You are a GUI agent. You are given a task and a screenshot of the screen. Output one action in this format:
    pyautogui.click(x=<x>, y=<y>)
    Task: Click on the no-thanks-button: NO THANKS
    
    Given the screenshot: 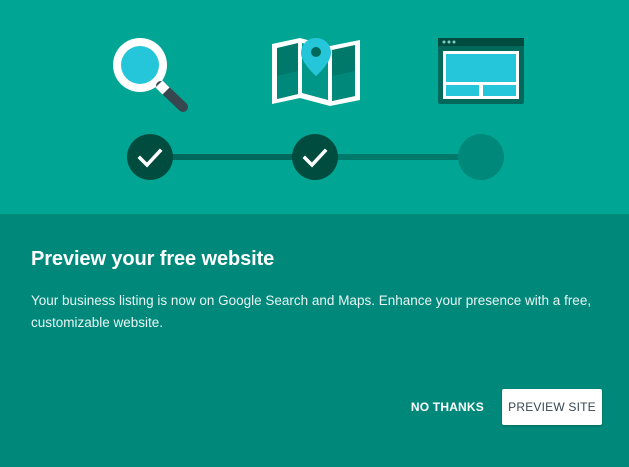 What is the action you would take?
    pyautogui.click(x=447, y=407)
    